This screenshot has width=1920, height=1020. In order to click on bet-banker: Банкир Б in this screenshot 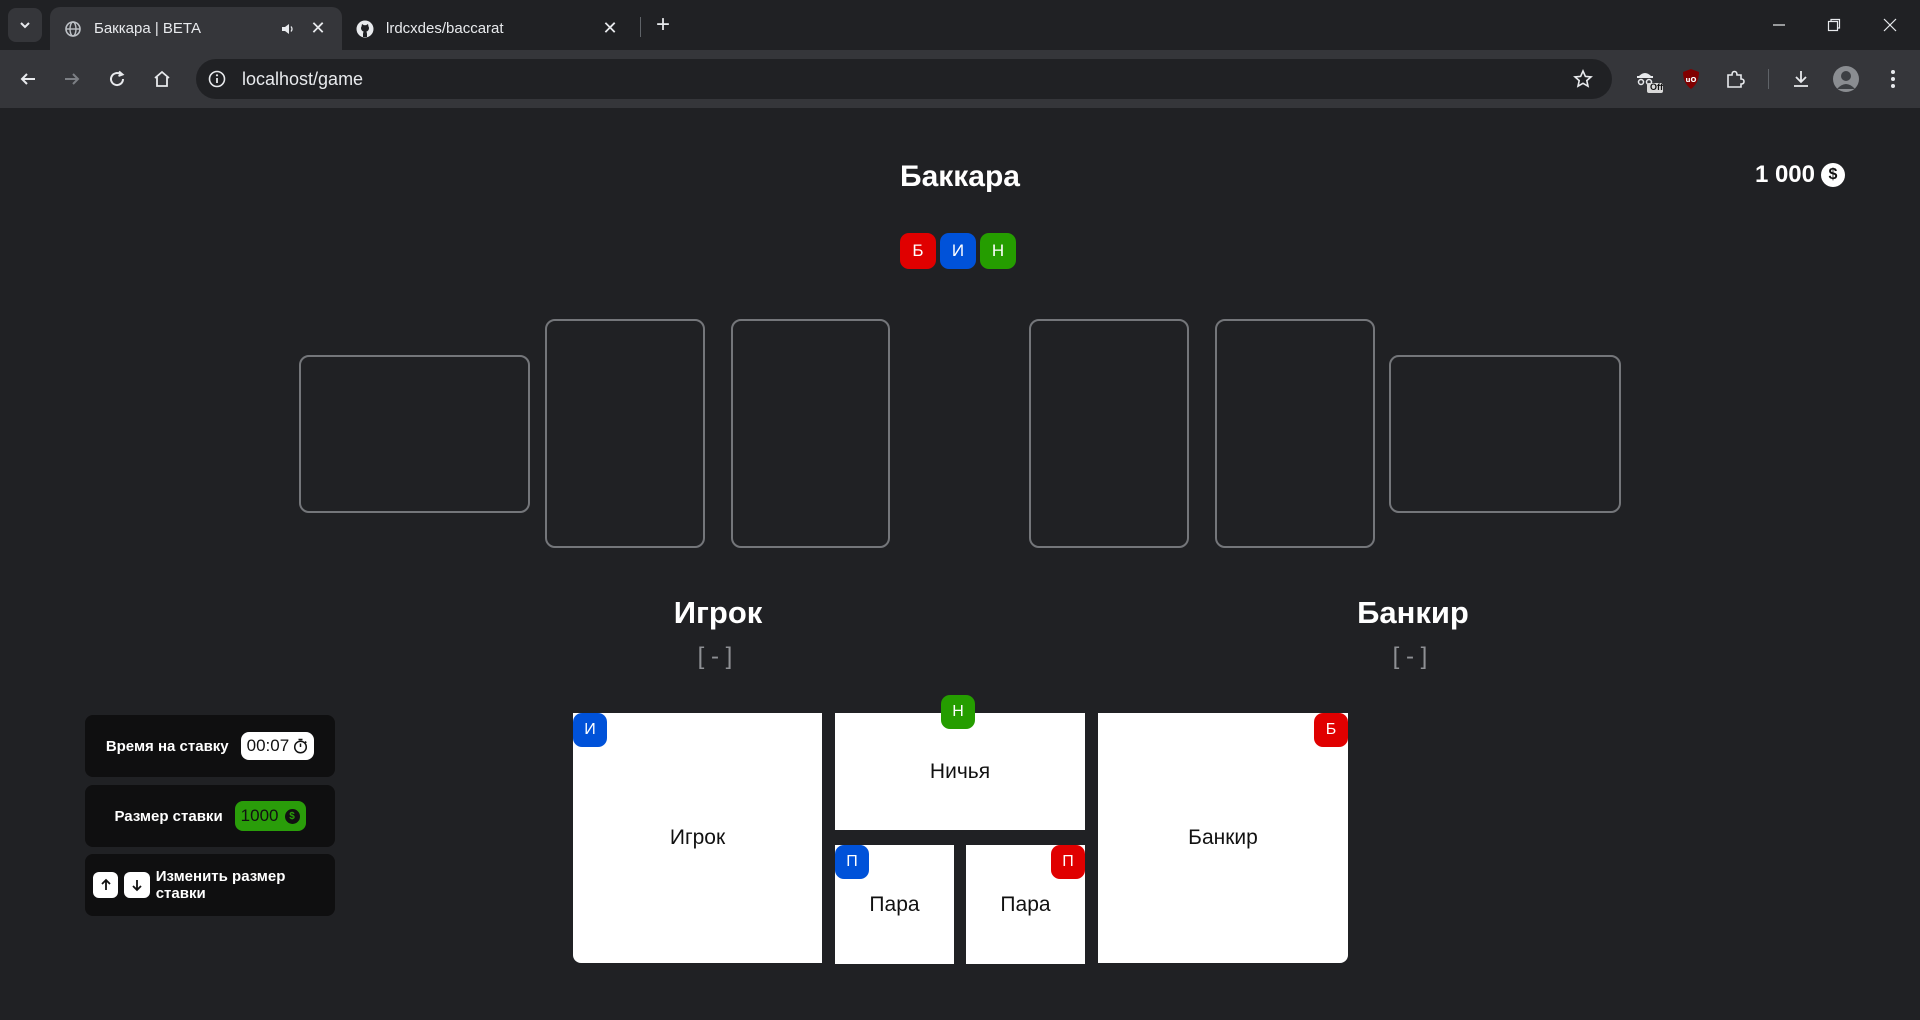, I will do `click(1223, 838)`.